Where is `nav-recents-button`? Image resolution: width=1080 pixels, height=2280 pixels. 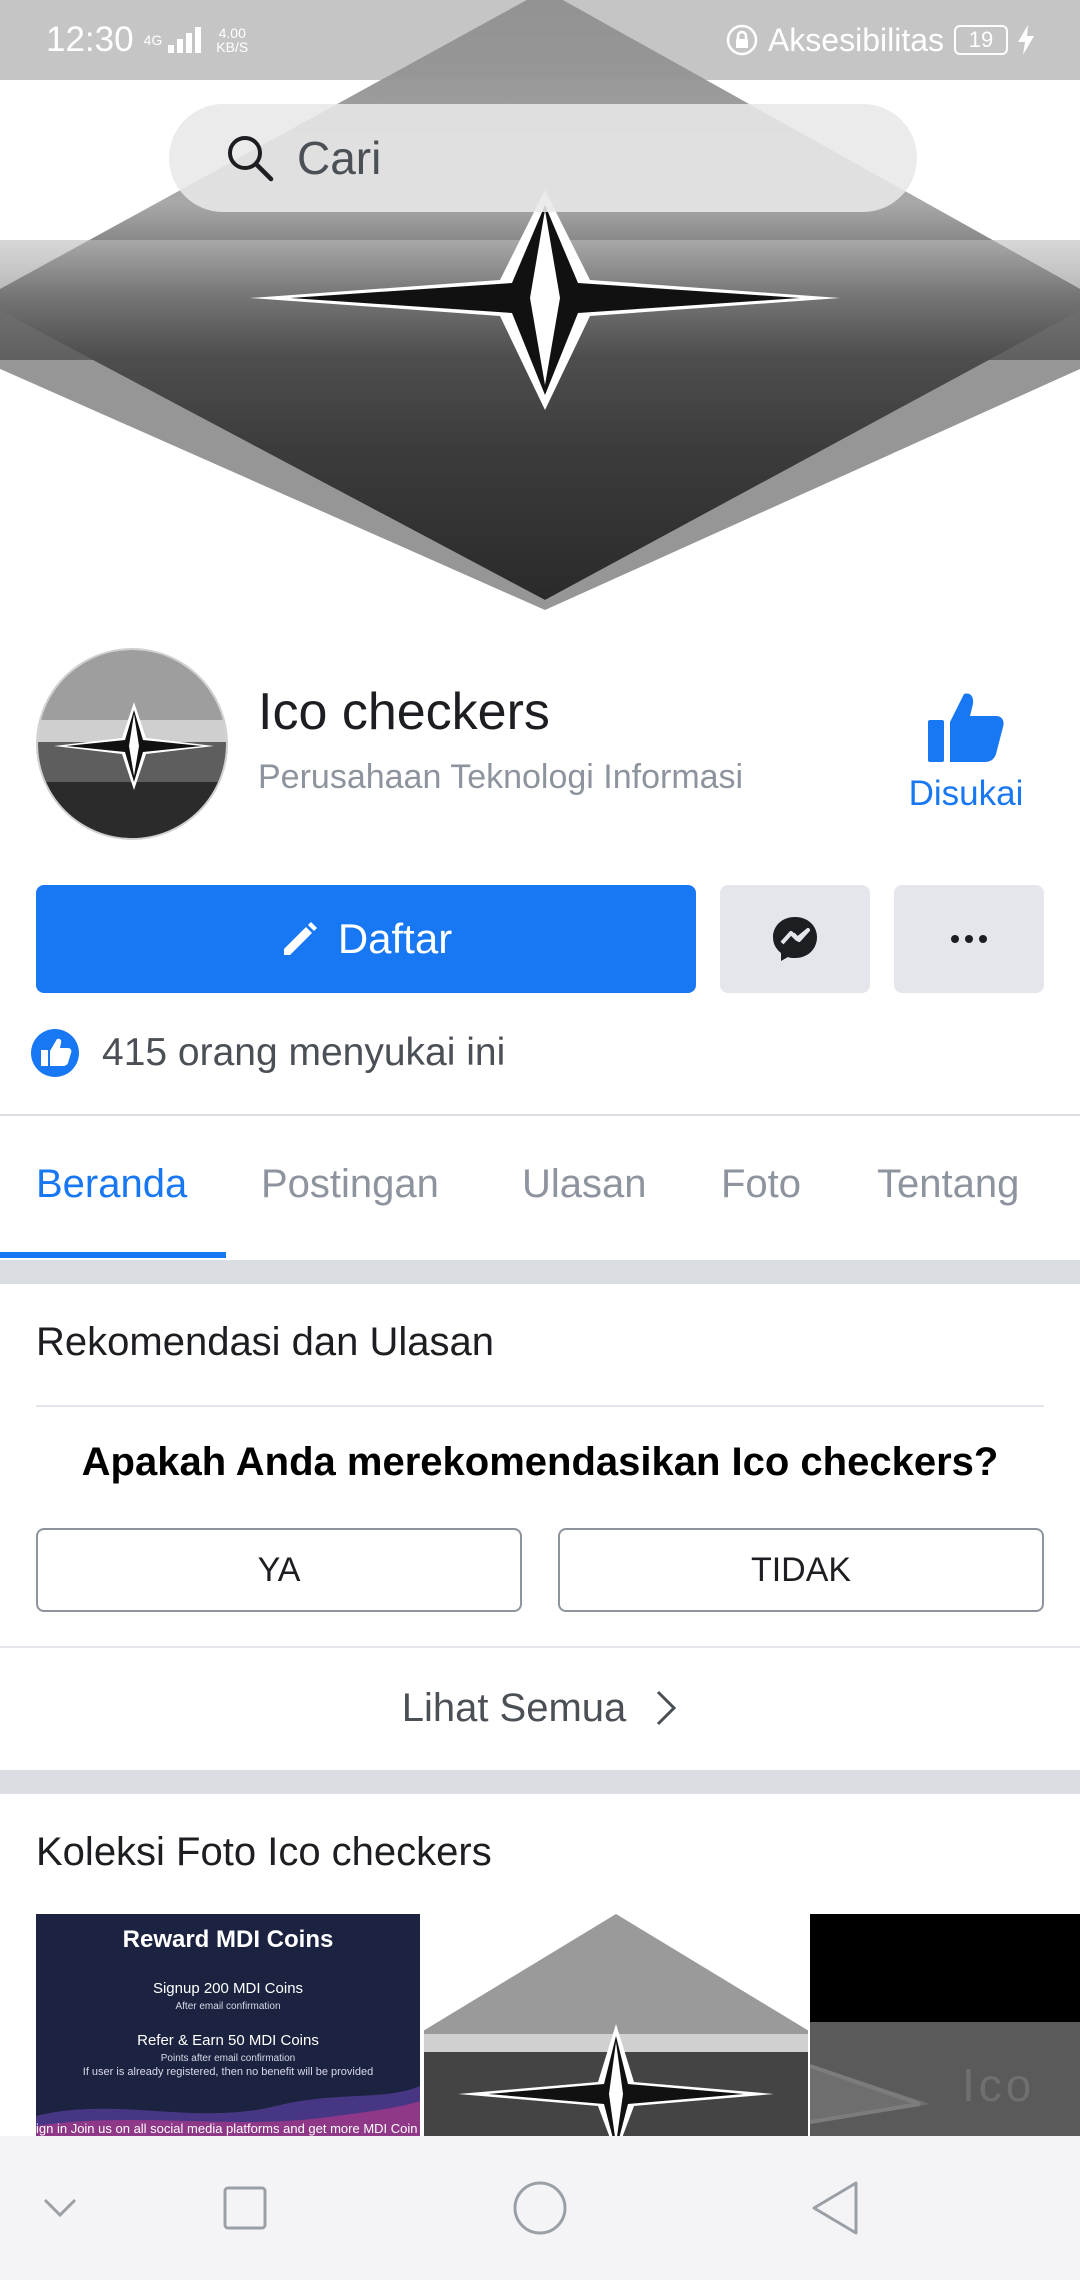
nav-recents-button is located at coordinates (245, 2208).